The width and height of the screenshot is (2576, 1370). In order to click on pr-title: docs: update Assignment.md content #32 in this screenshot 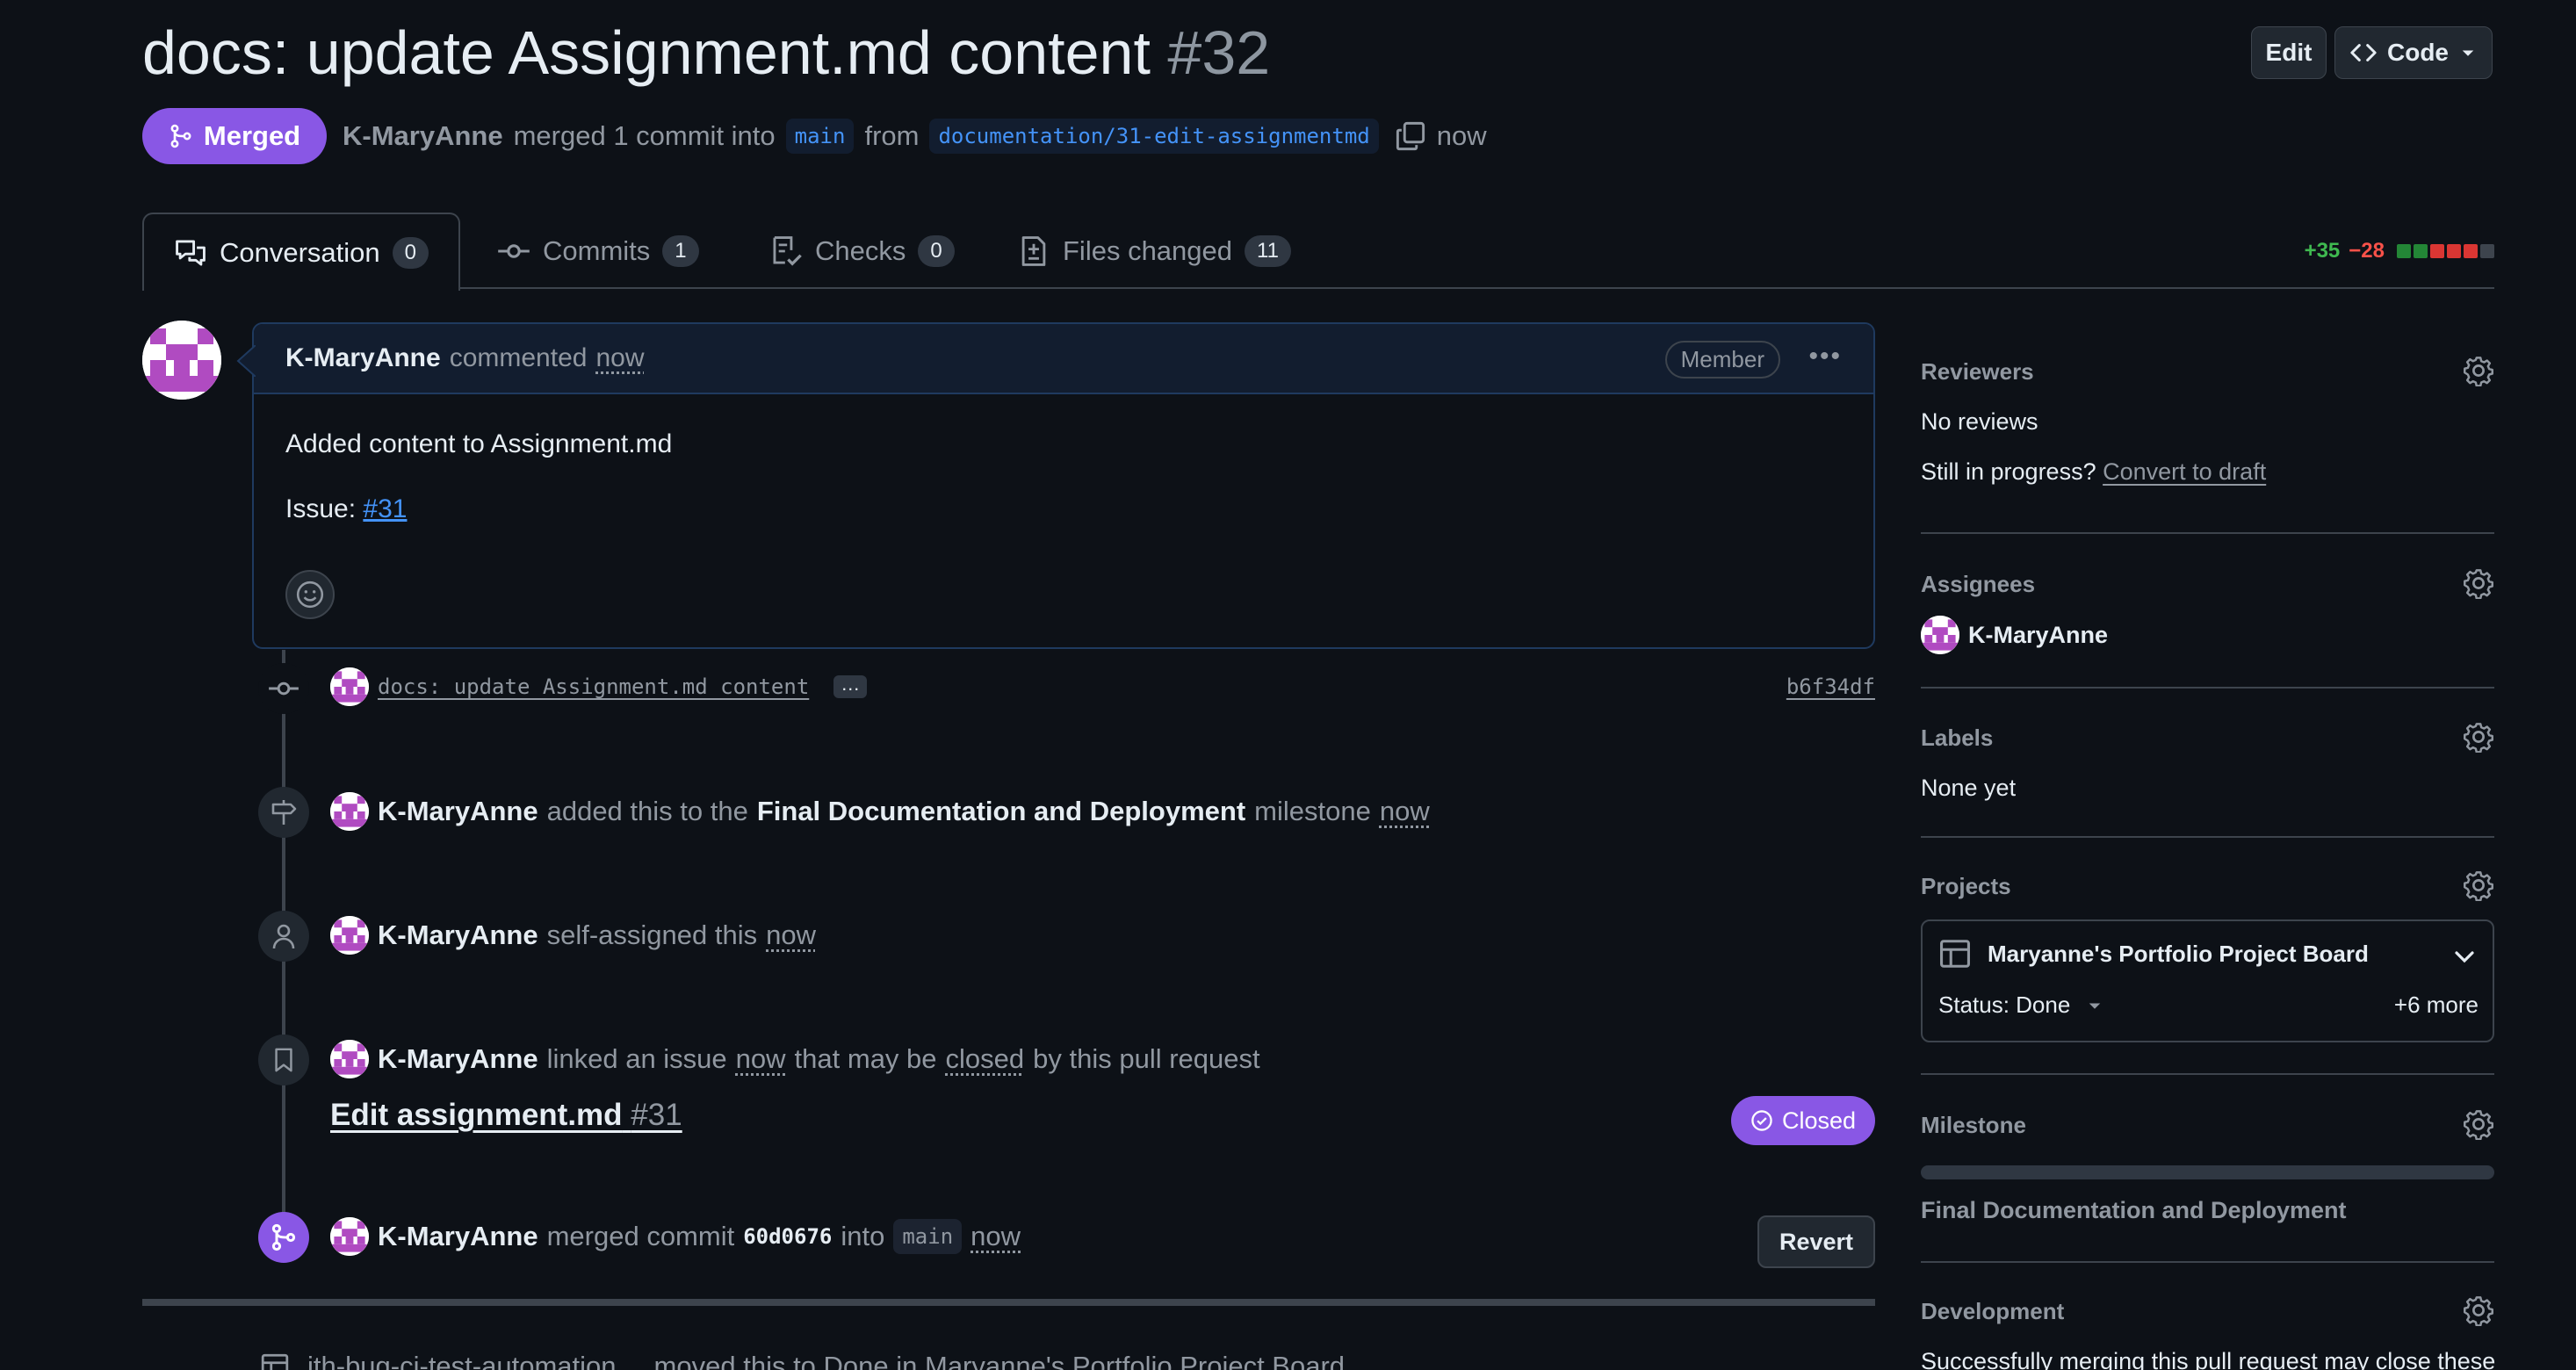, I will do `click(706, 53)`.